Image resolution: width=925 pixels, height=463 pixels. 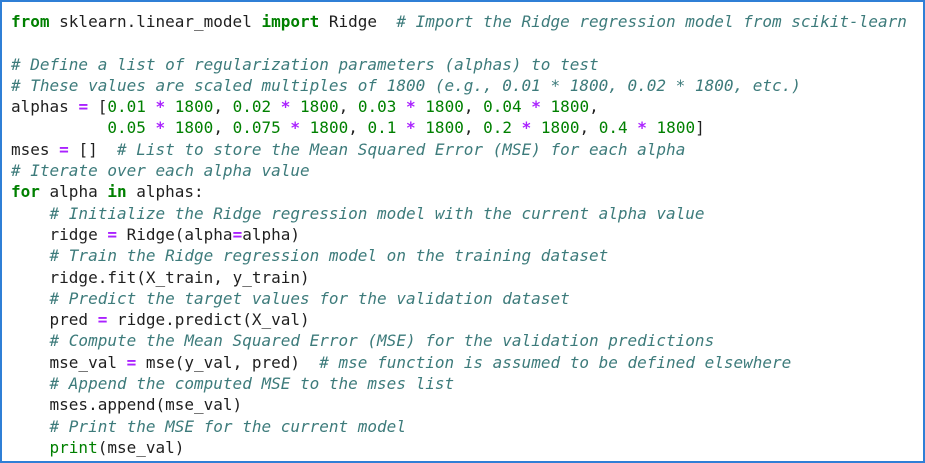 I want to click on code-token: mse(y_val, pred), so click(x=228, y=362).